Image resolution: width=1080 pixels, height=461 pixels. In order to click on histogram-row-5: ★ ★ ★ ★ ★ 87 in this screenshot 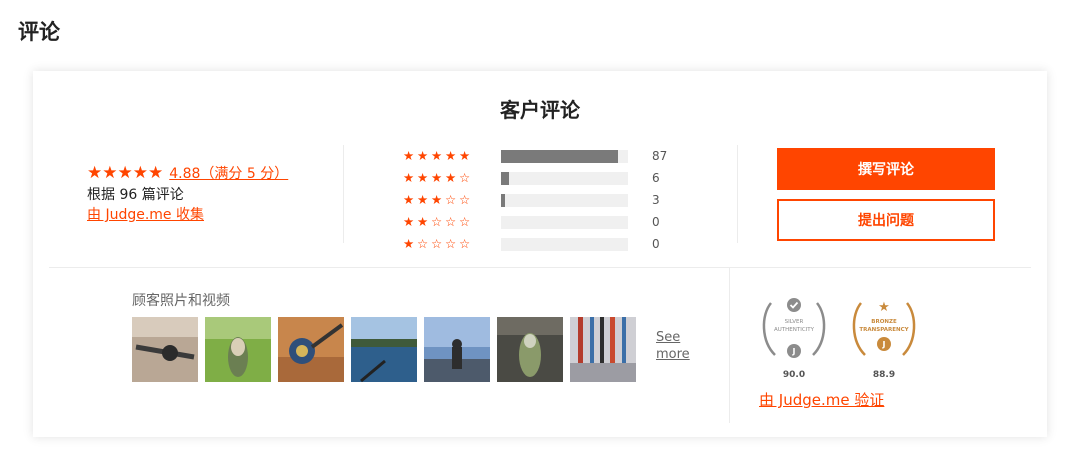, I will do `click(535, 156)`.